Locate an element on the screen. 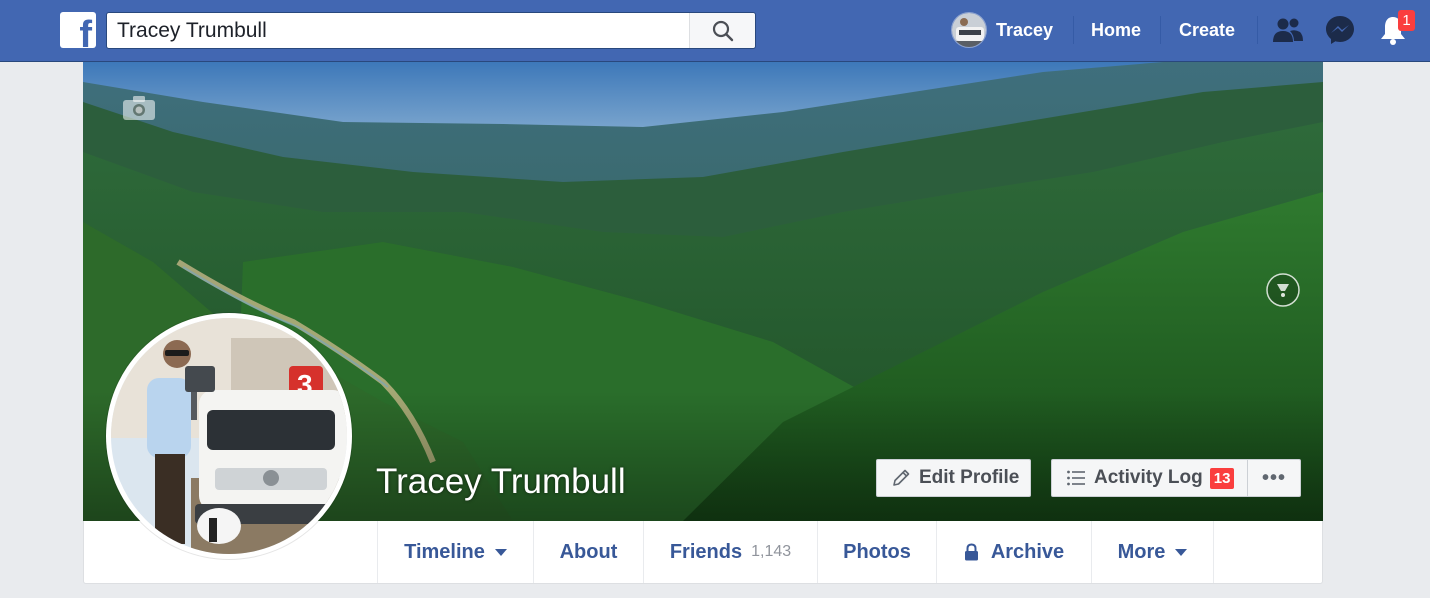  more-options-icon: ••• is located at coordinates (1273, 477).